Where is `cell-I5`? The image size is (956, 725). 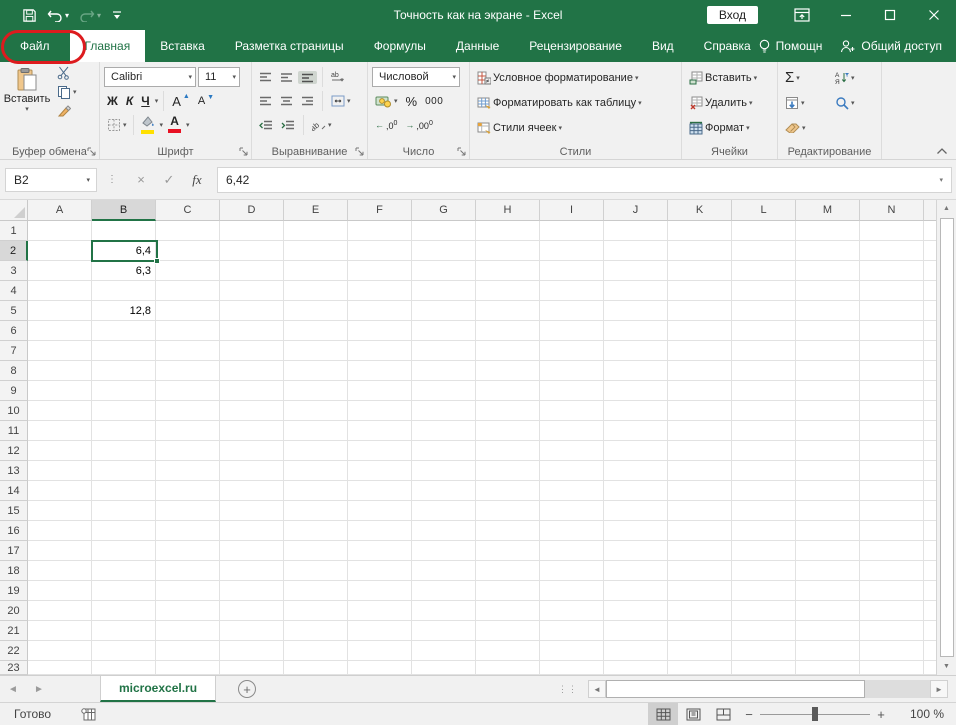
cell-I5 is located at coordinates (572, 311).